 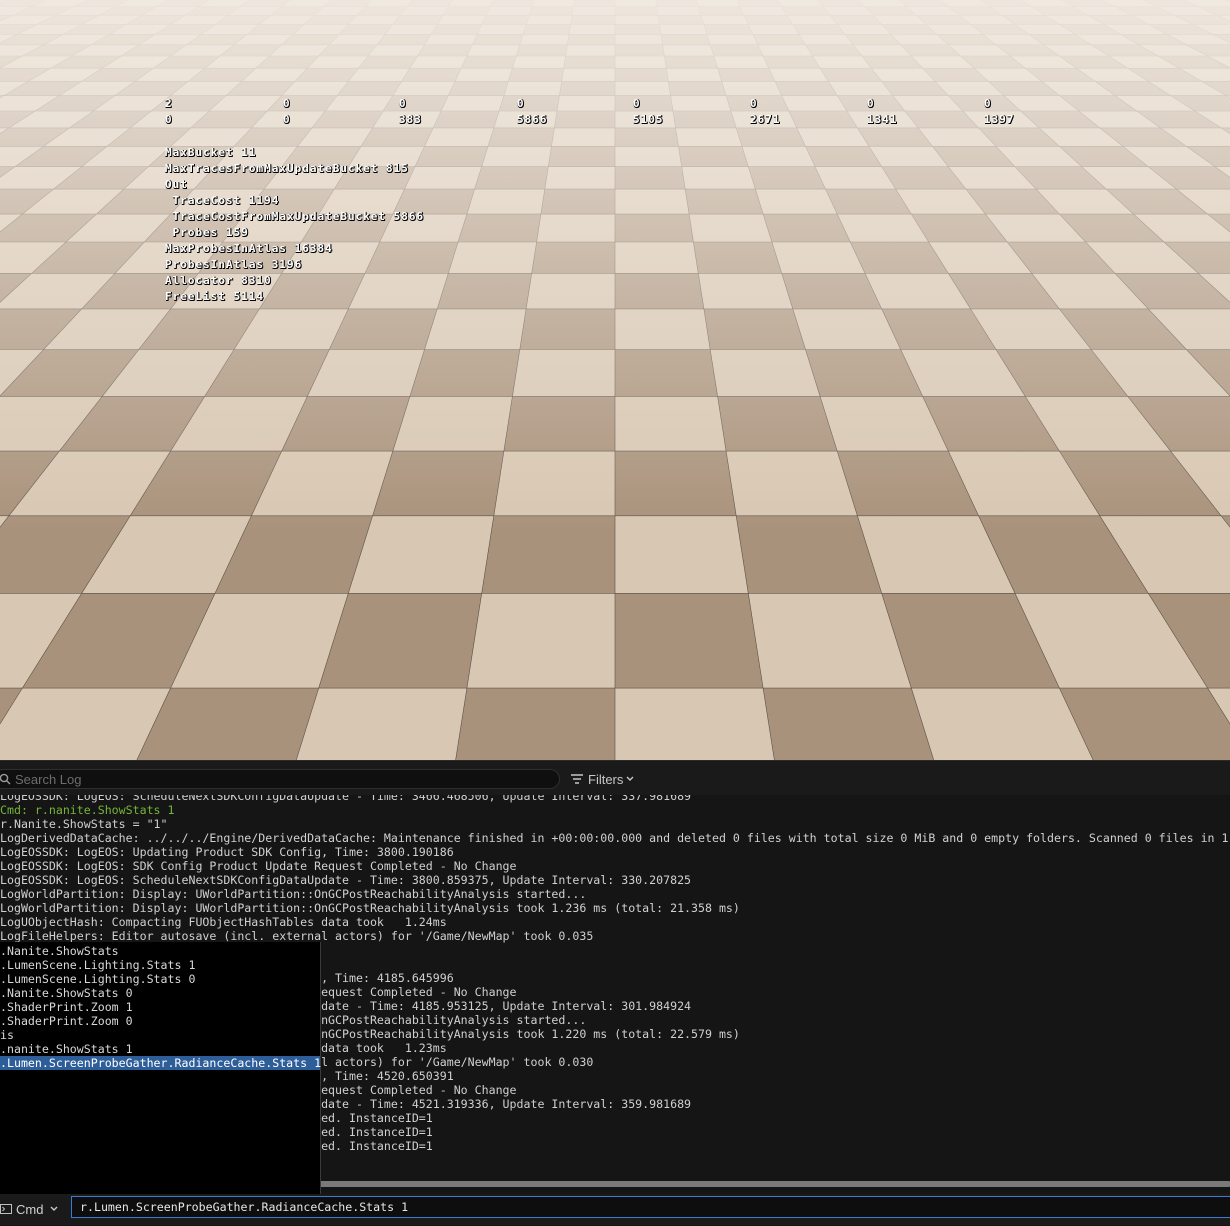 What do you see at coordinates (234, 264) in the screenshot?
I see `stats-line: ProbesInAtlas 3196` at bounding box center [234, 264].